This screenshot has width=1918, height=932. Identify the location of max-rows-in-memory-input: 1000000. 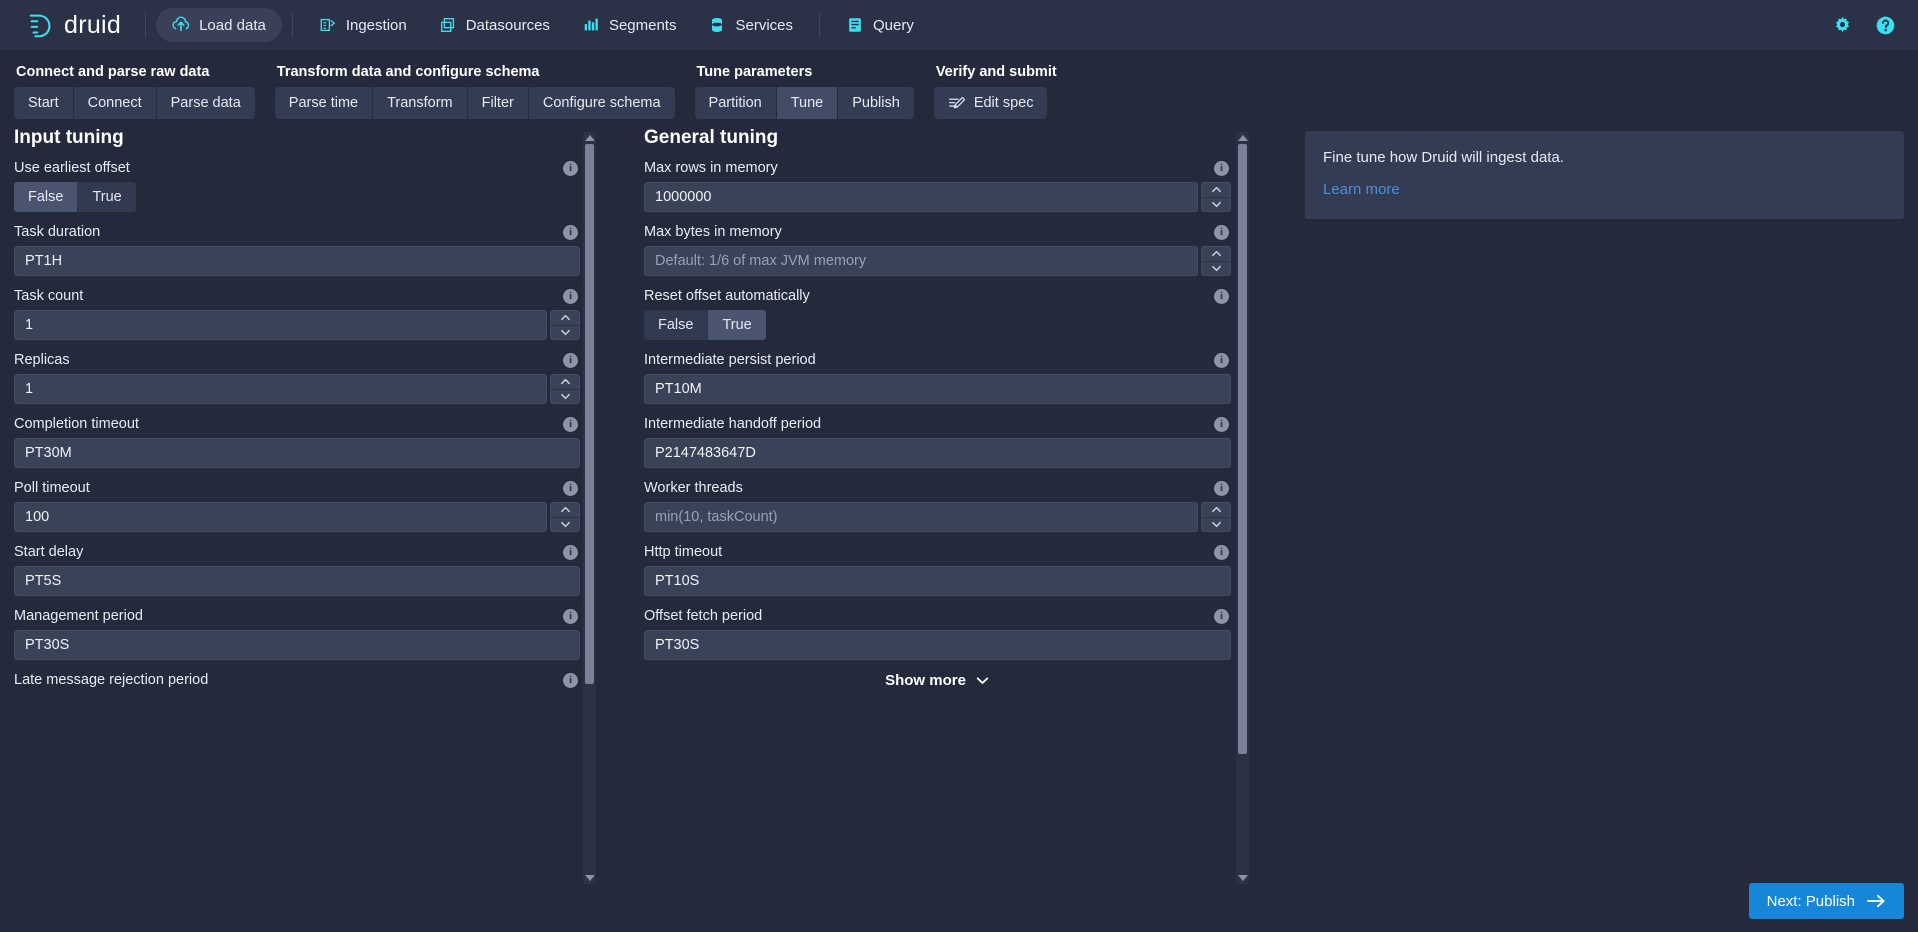
(921, 197).